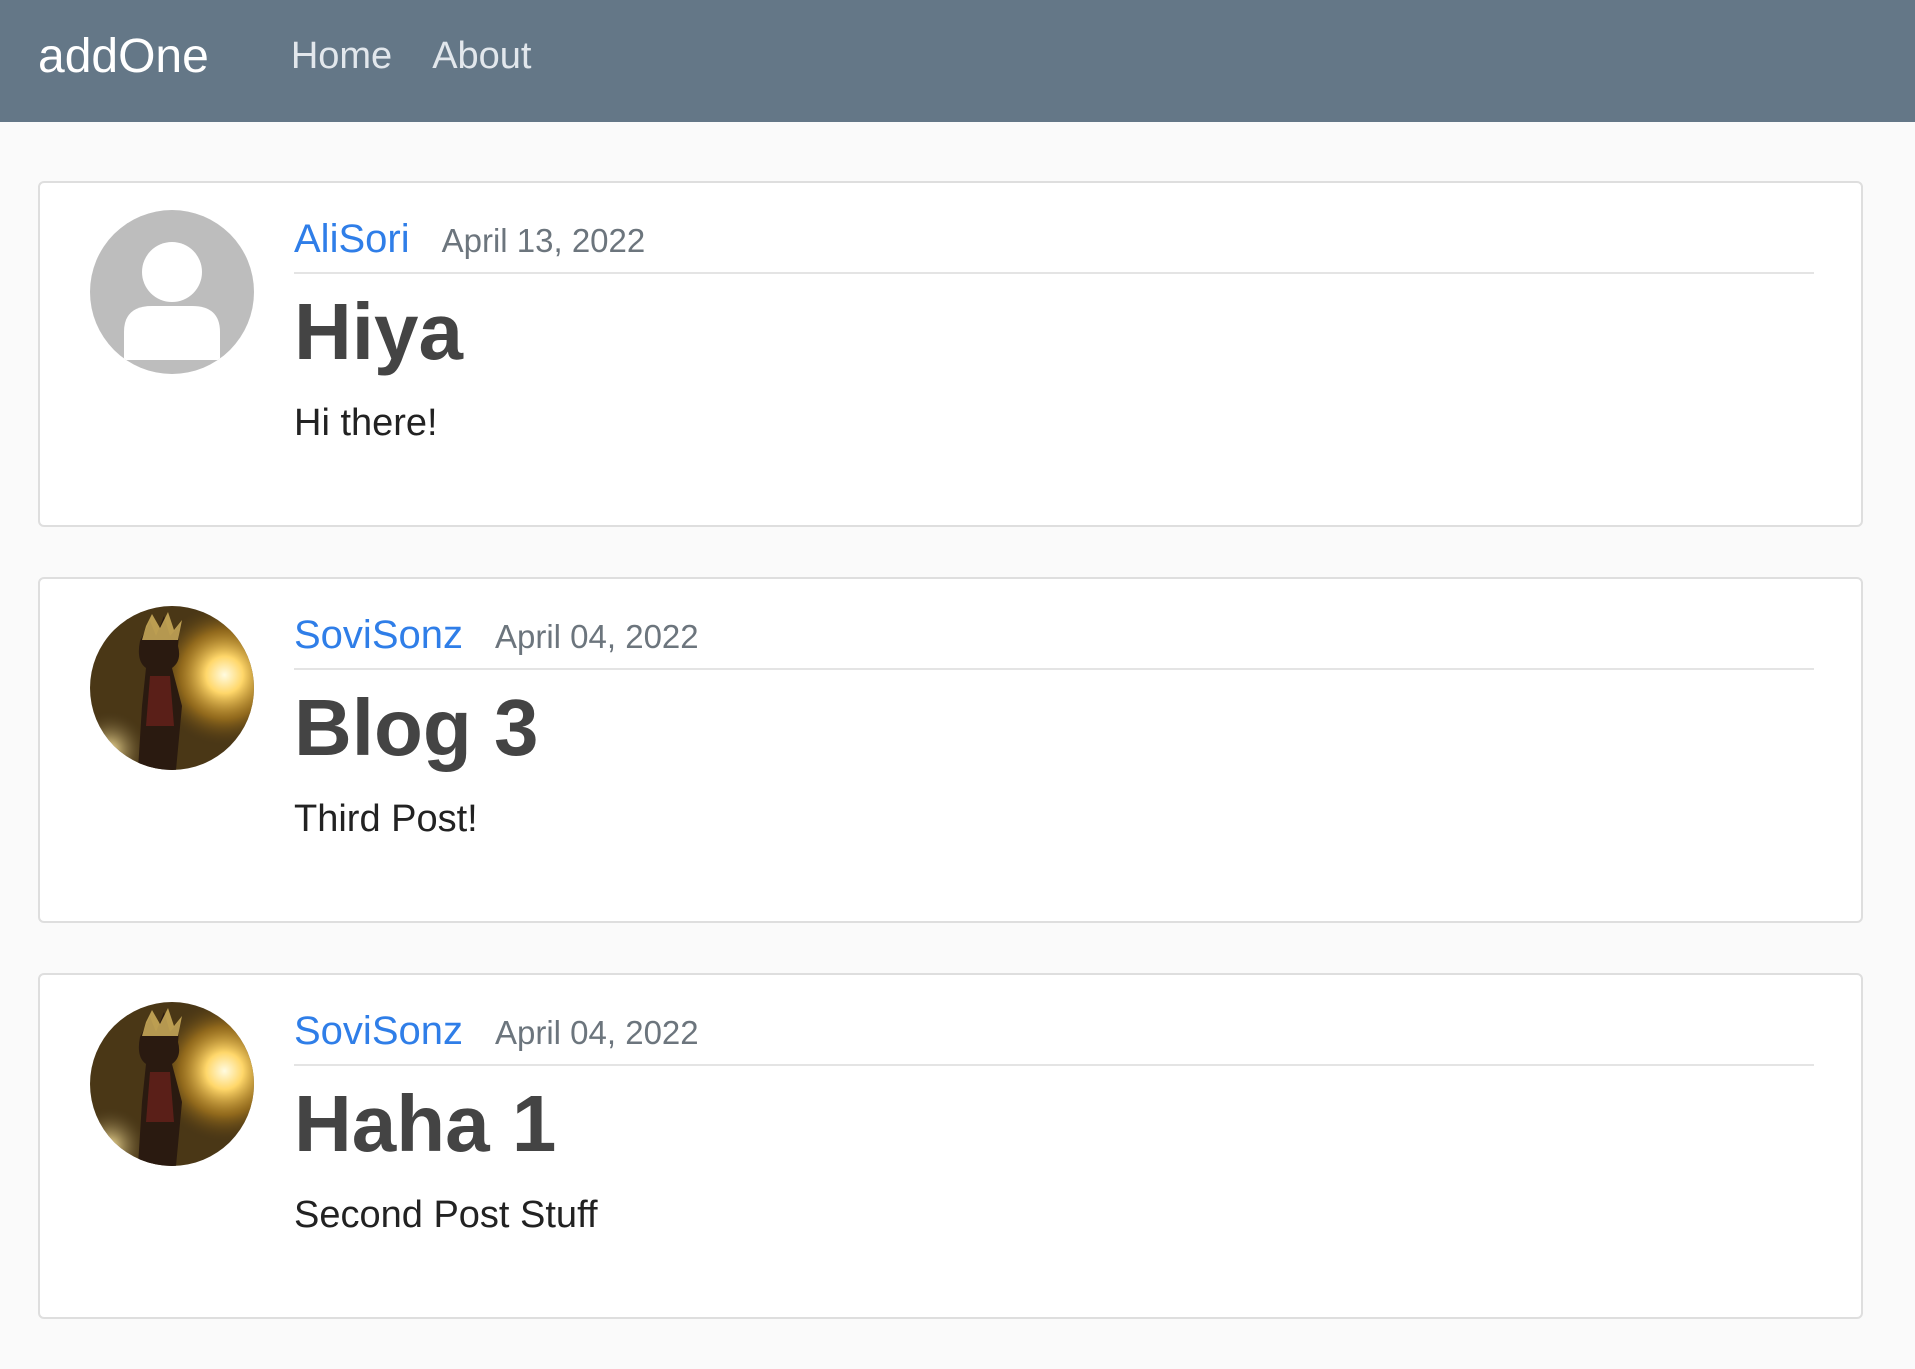 The width and height of the screenshot is (1915, 1369). What do you see at coordinates (481, 56) in the screenshot?
I see `nav-about-link: About` at bounding box center [481, 56].